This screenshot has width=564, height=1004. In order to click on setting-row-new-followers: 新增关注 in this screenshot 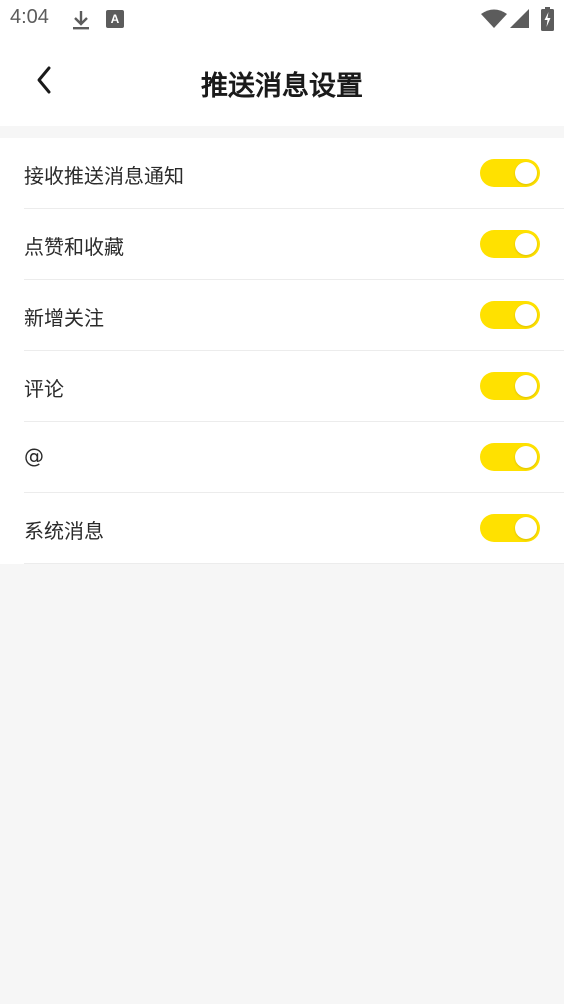, I will do `click(294, 315)`.